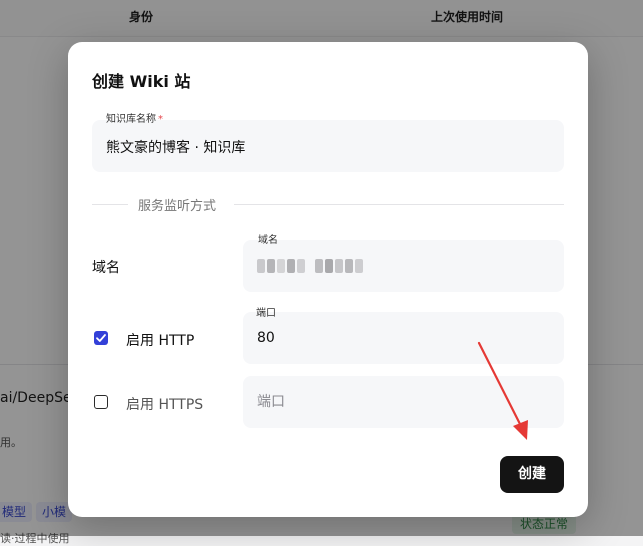 The height and width of the screenshot is (546, 643). What do you see at coordinates (106, 268) in the screenshot?
I see `domain-row-label: 域名` at bounding box center [106, 268].